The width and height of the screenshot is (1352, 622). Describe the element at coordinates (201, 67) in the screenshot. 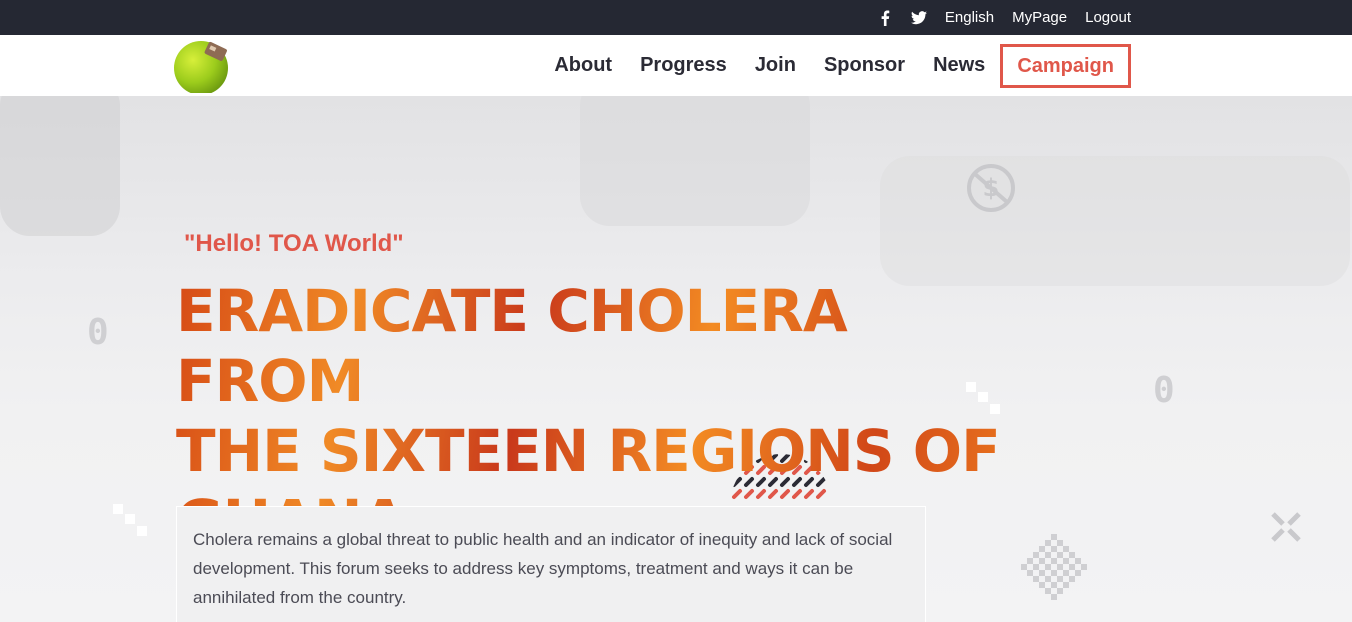

I see `site-logo` at that location.